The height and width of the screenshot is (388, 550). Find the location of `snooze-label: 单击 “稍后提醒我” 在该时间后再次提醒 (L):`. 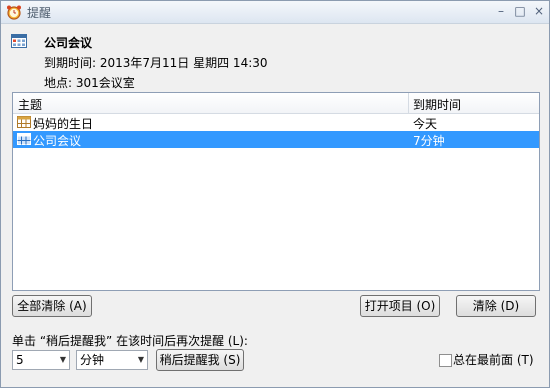

snooze-label: 单击 “稍后提醒我” 在该时间后再次提醒 (L): is located at coordinates (130, 341).